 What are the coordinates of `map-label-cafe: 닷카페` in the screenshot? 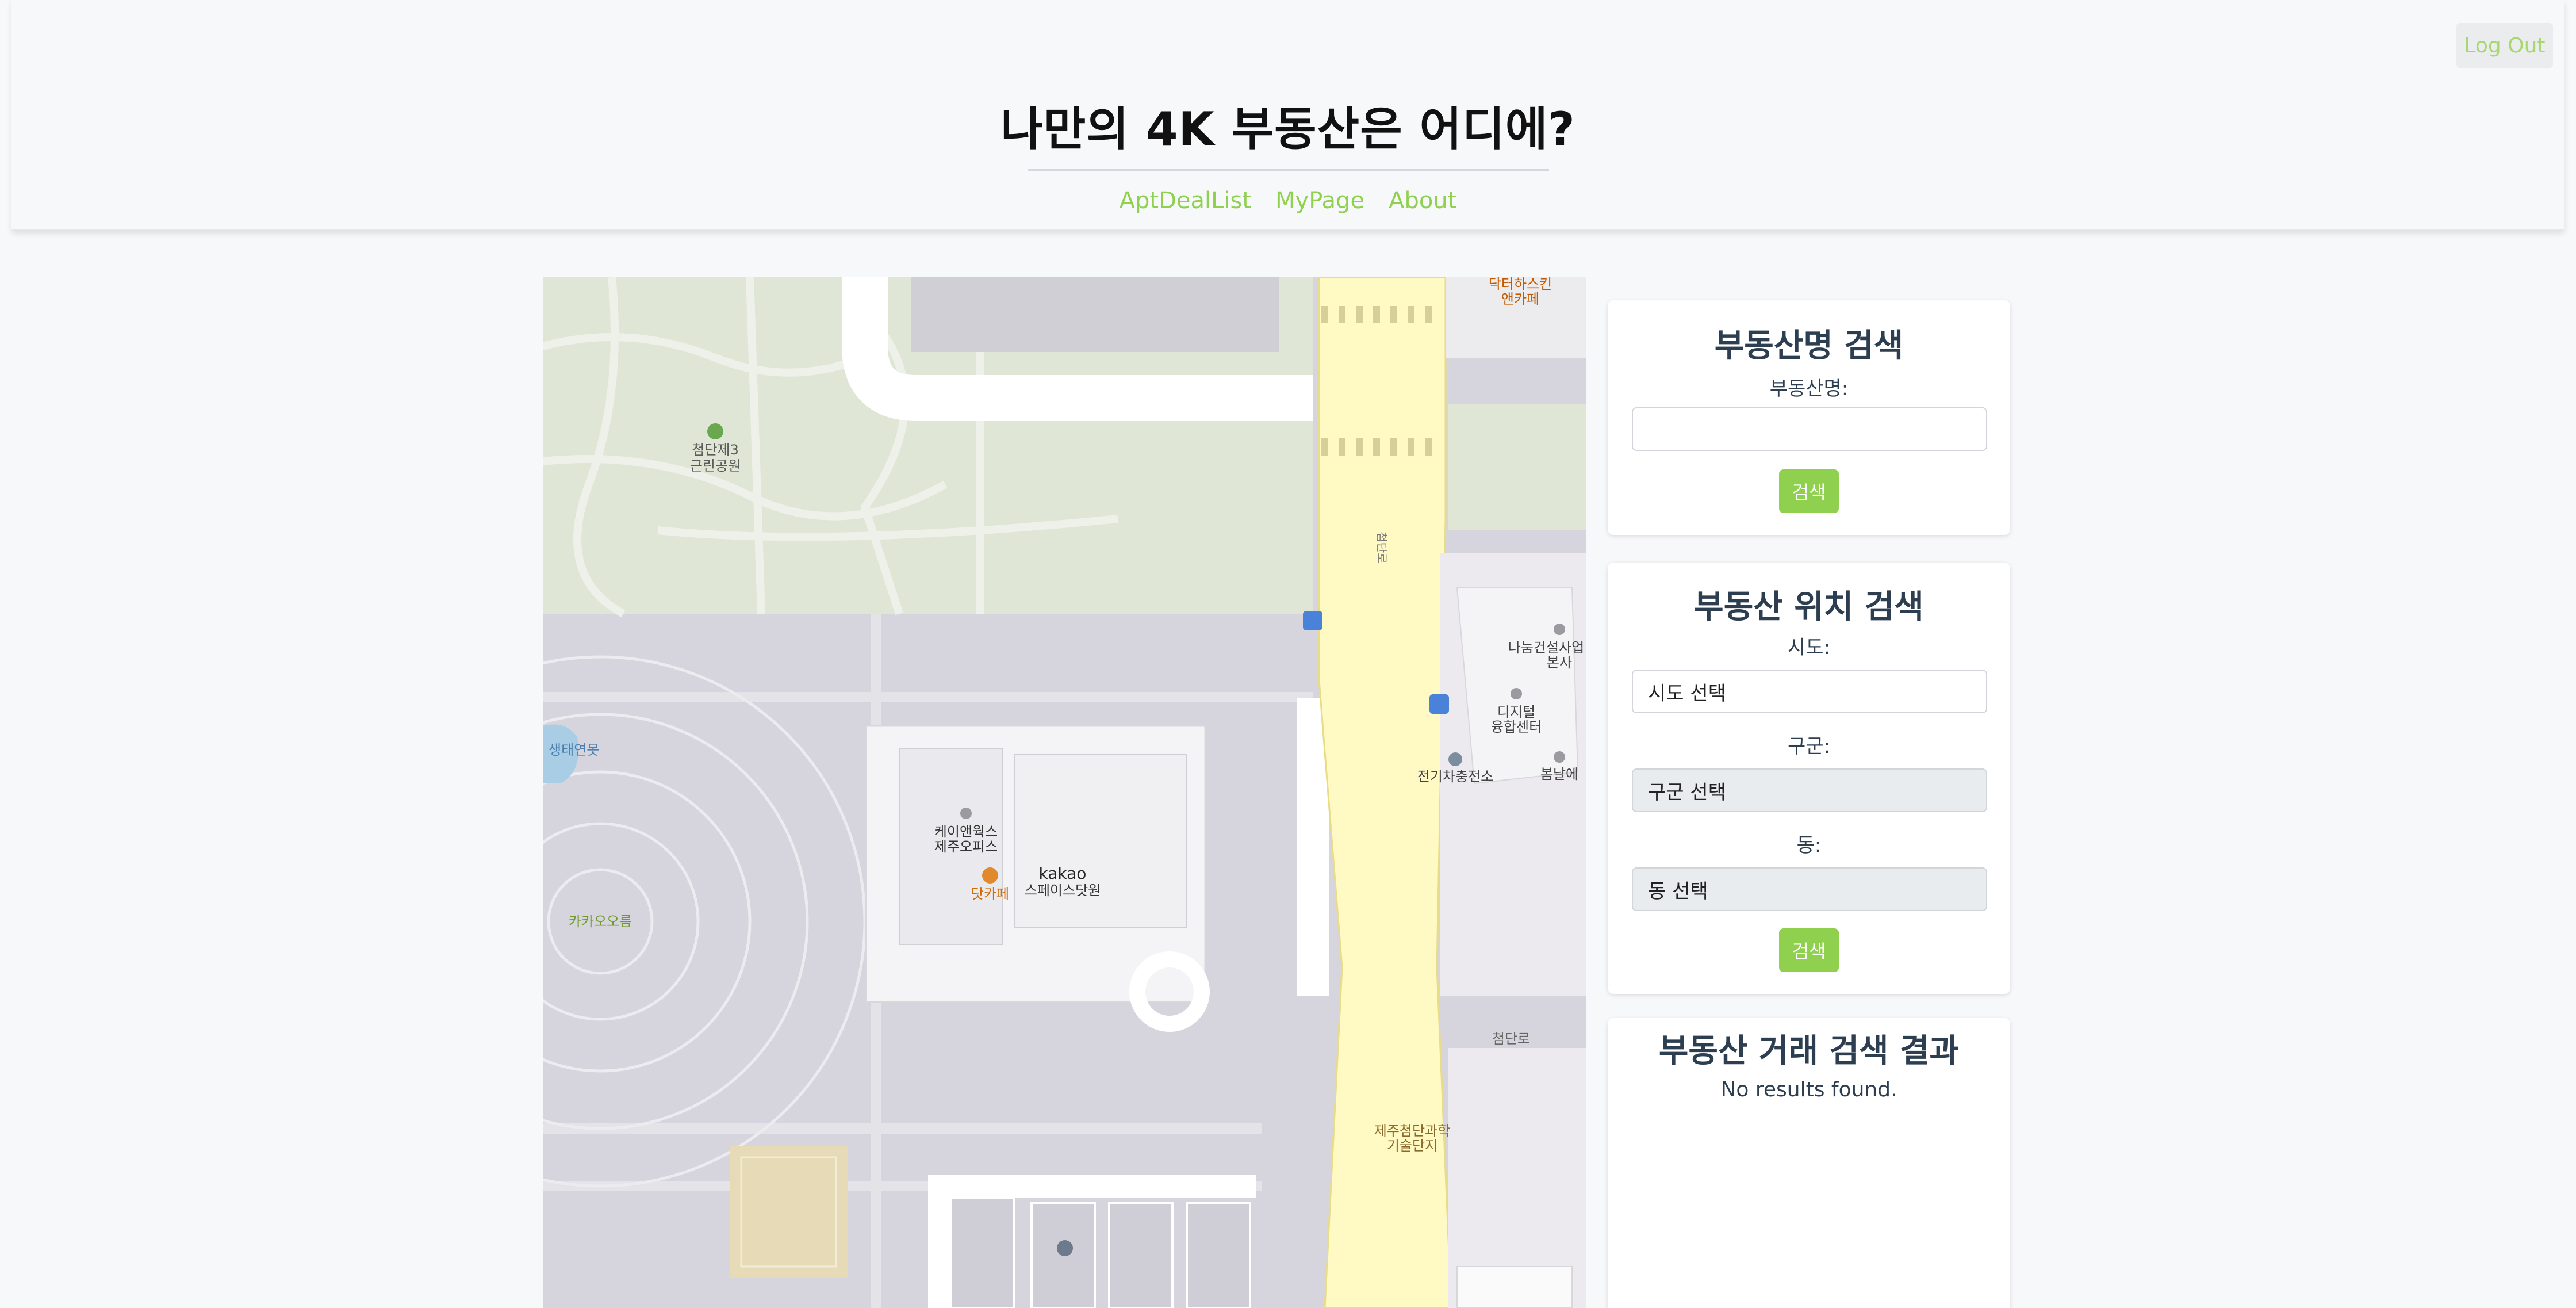 It's located at (990, 894).